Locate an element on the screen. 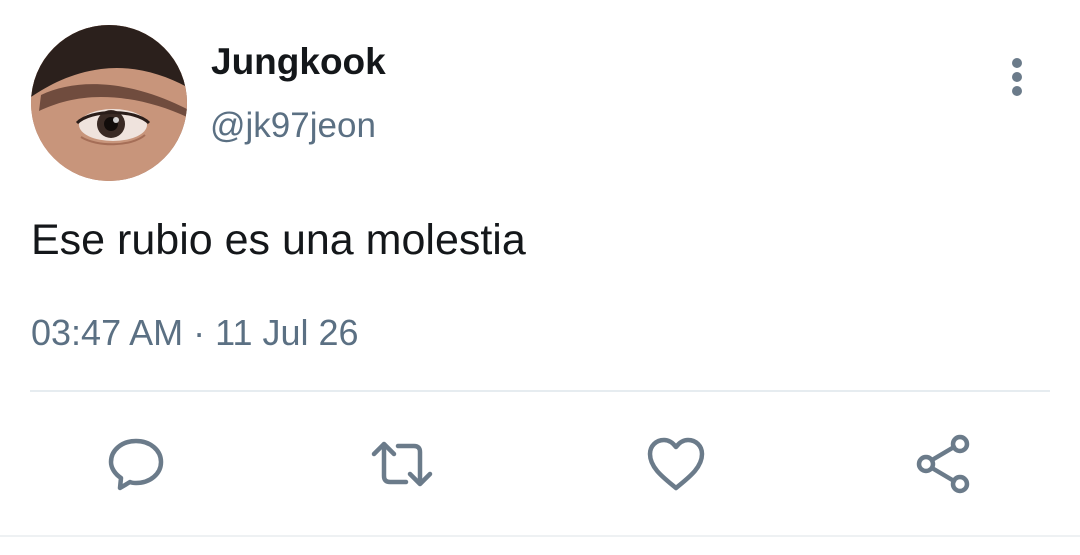 The image size is (1080, 555). avatar is located at coordinates (109, 103).